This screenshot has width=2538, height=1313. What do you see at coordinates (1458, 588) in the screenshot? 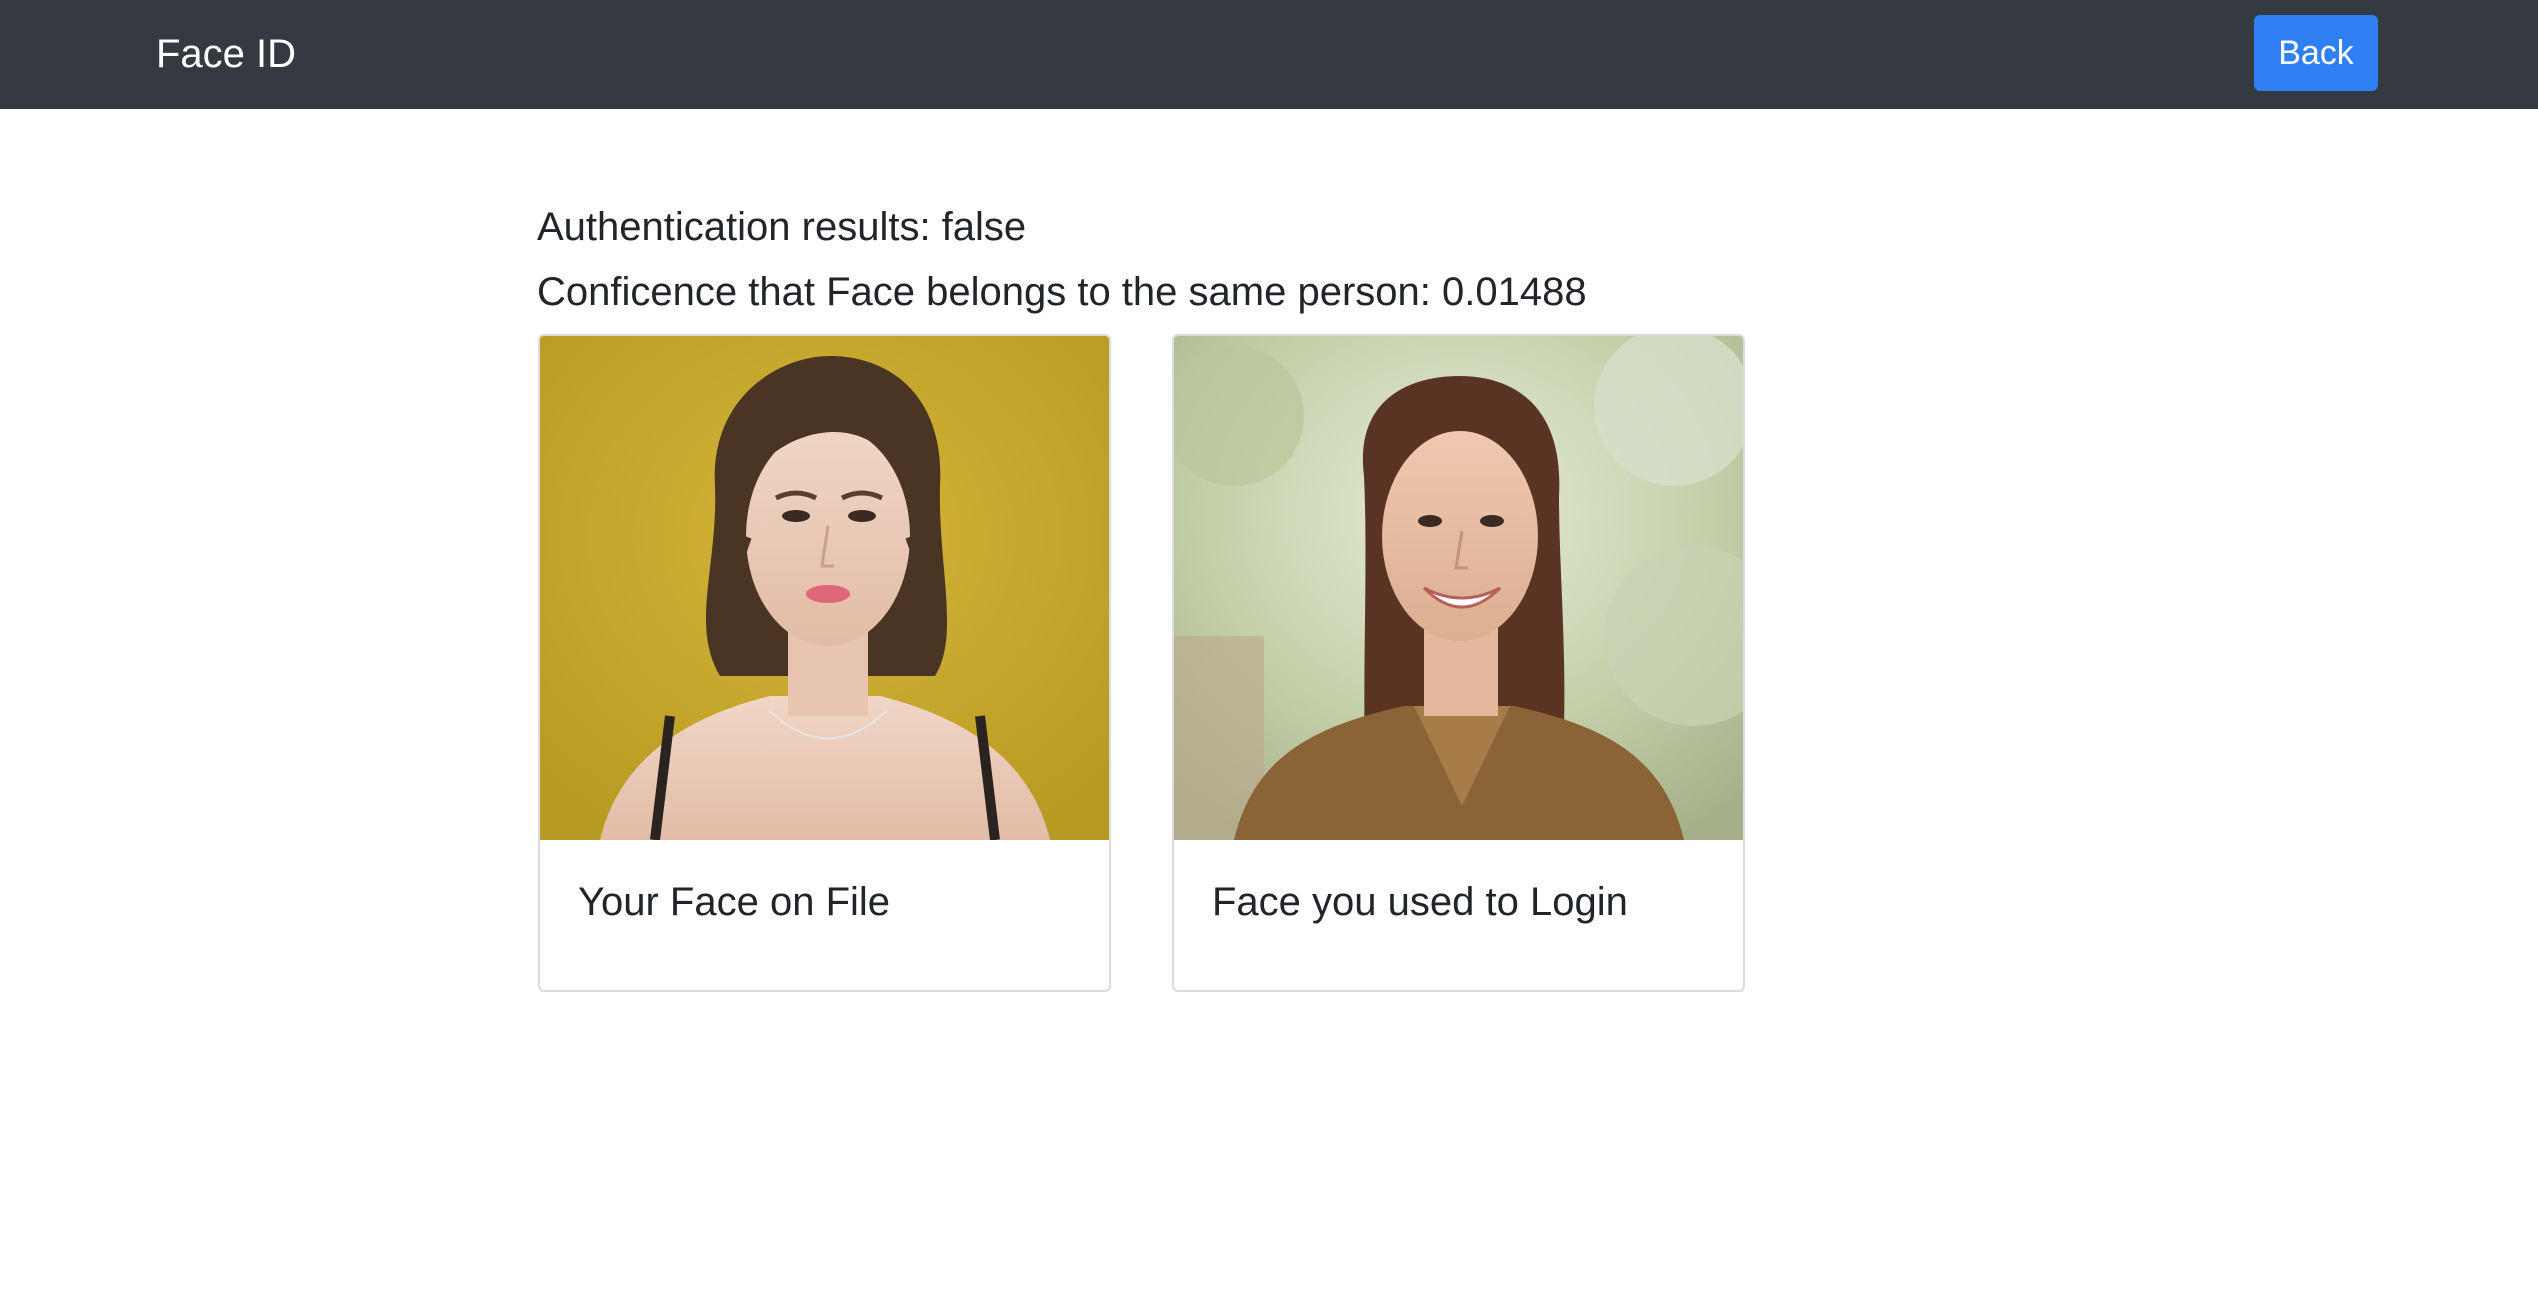
I see `login-face-photo` at bounding box center [1458, 588].